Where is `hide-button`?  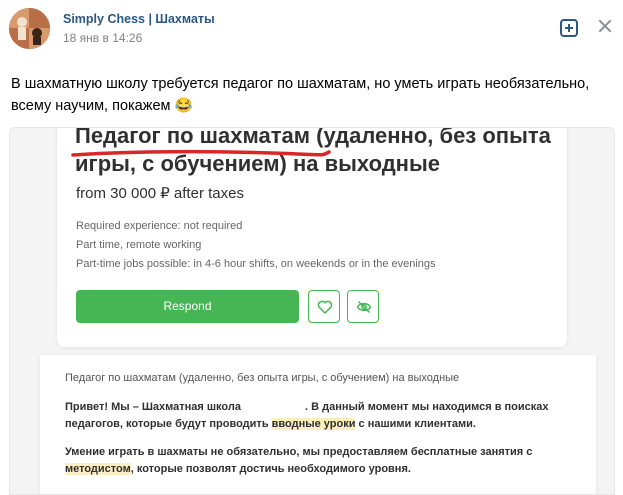
hide-button is located at coordinates (363, 306).